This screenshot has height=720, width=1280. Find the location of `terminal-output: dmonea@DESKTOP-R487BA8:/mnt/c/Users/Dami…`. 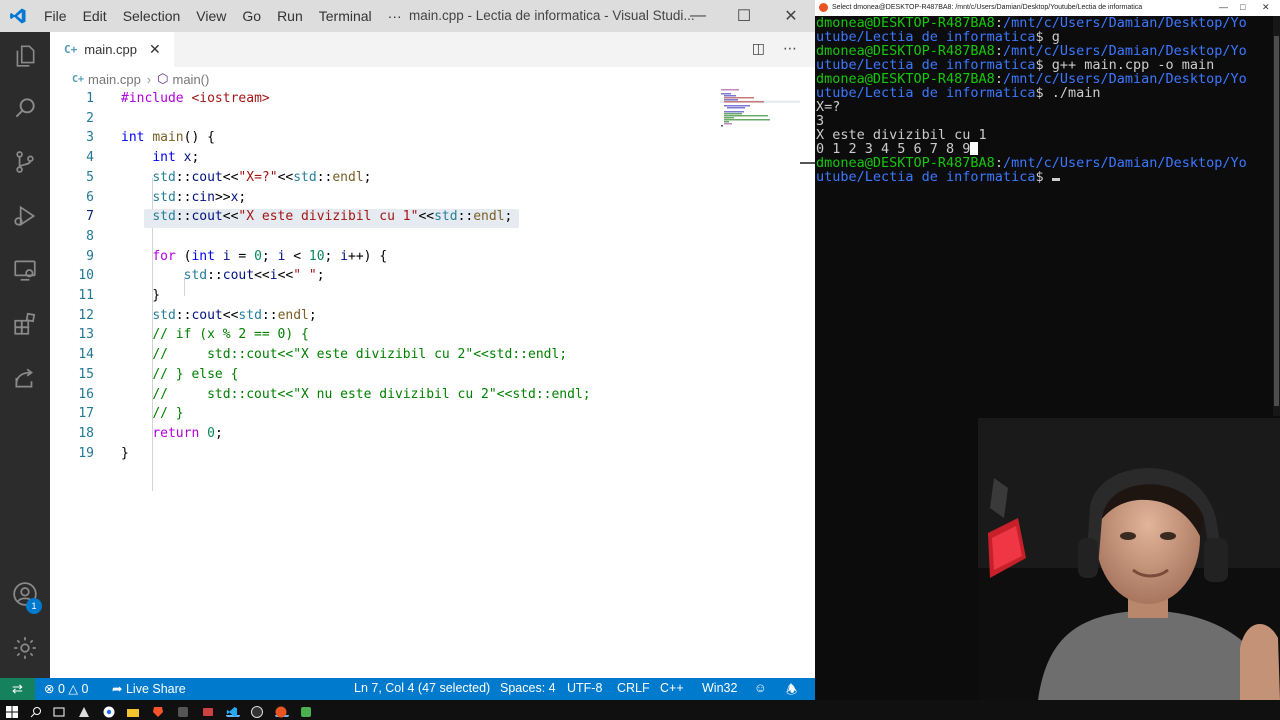

terminal-output: dmonea@DESKTOP-R487BA8:/mnt/c/Users/Dami… is located at coordinates (1043, 100).